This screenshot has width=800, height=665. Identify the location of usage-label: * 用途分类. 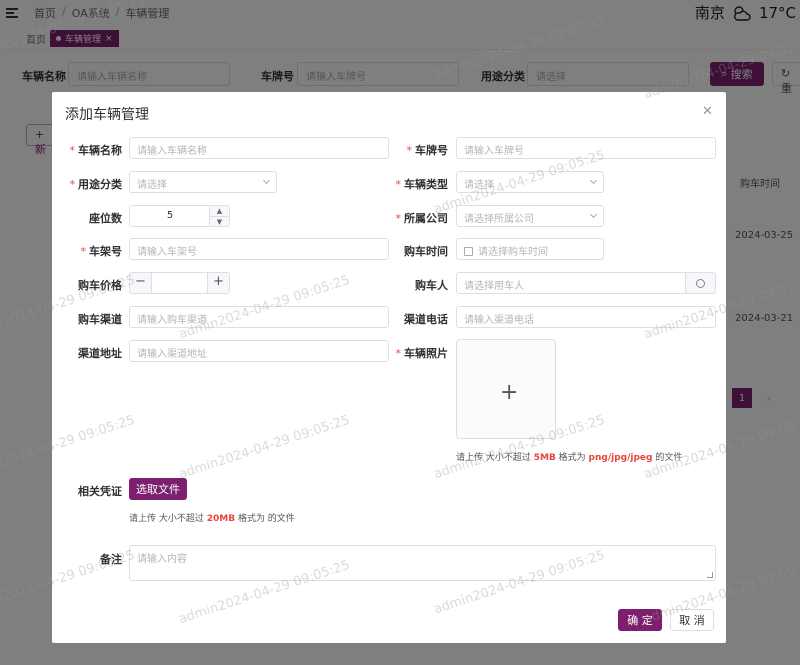
(87, 184).